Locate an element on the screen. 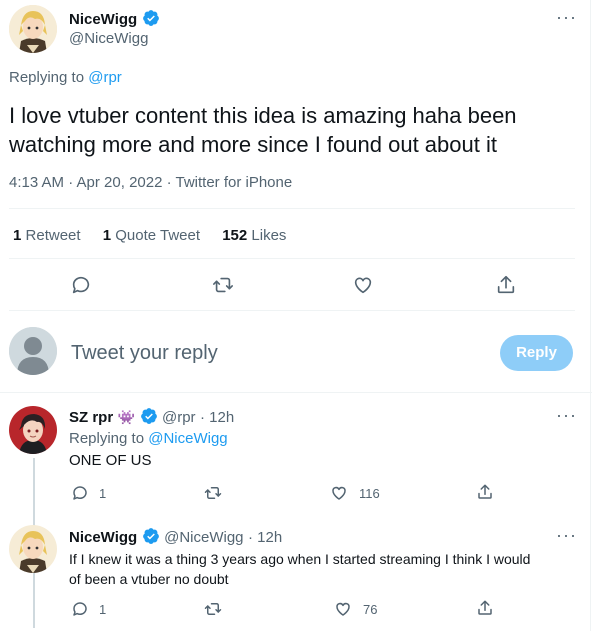  retweets-stat: 1 Retweet is located at coordinates (49, 235).